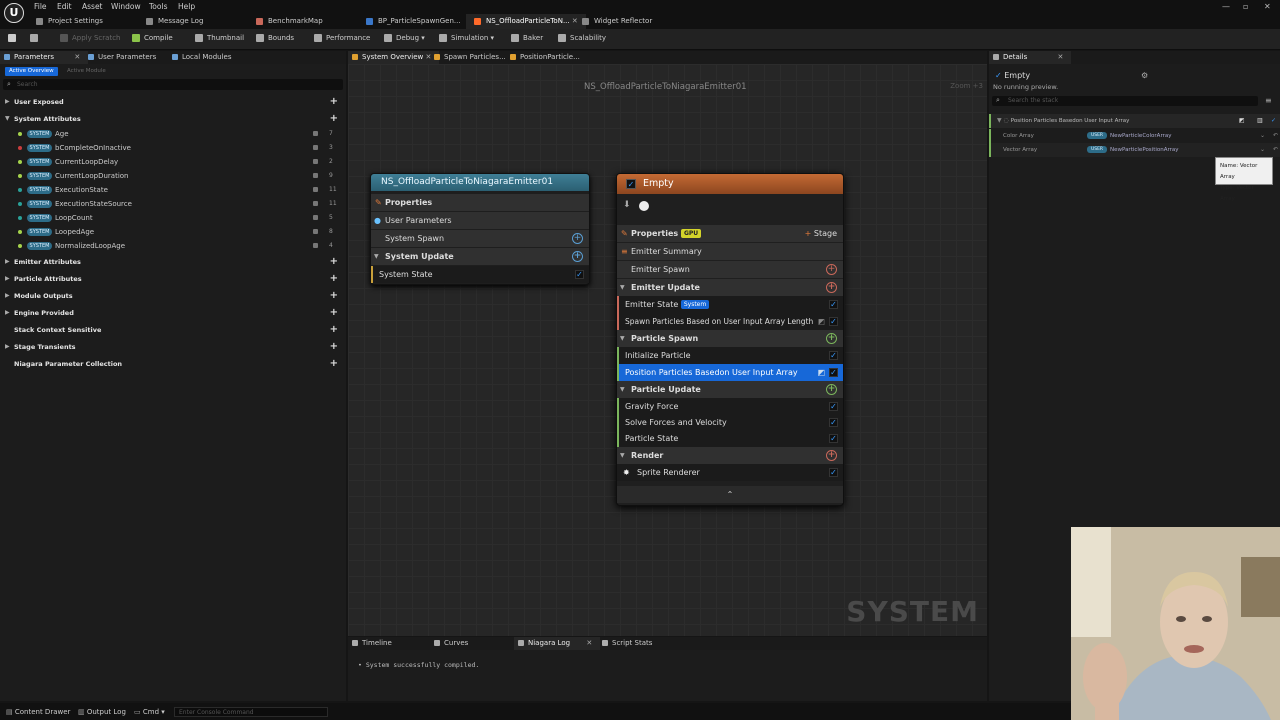 Image resolution: width=1280 pixels, height=720 pixels. I want to click on tab-system-overview: System Overview ✕, so click(394, 57).